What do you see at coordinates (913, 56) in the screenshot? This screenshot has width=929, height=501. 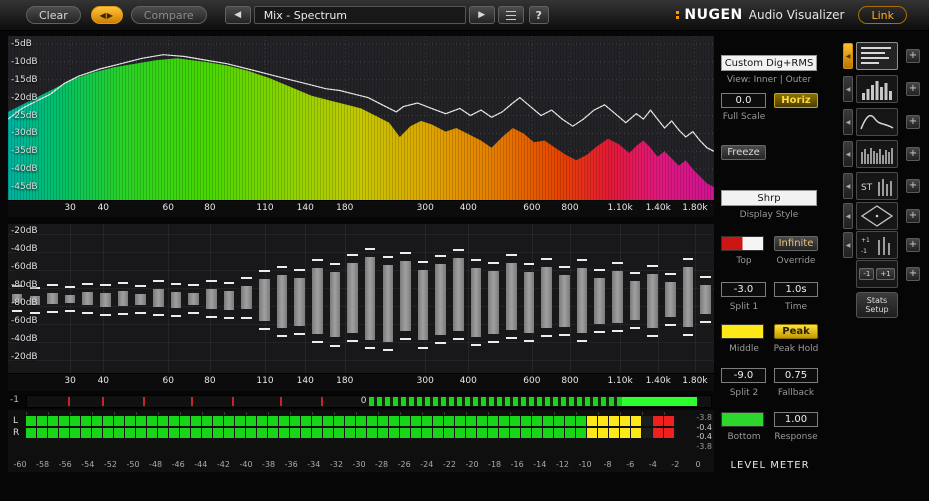 I see `slot1-add-button: +` at bounding box center [913, 56].